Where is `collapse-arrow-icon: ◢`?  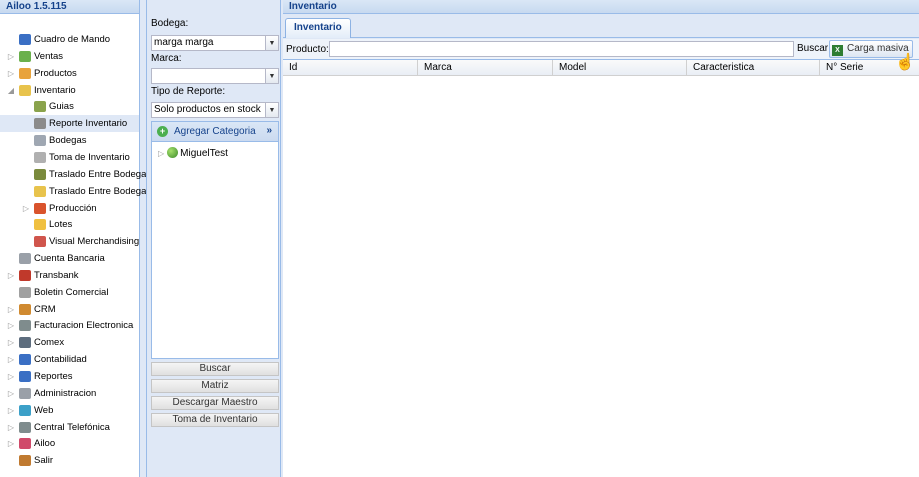
collapse-arrow-icon: ◢ is located at coordinates (11, 90).